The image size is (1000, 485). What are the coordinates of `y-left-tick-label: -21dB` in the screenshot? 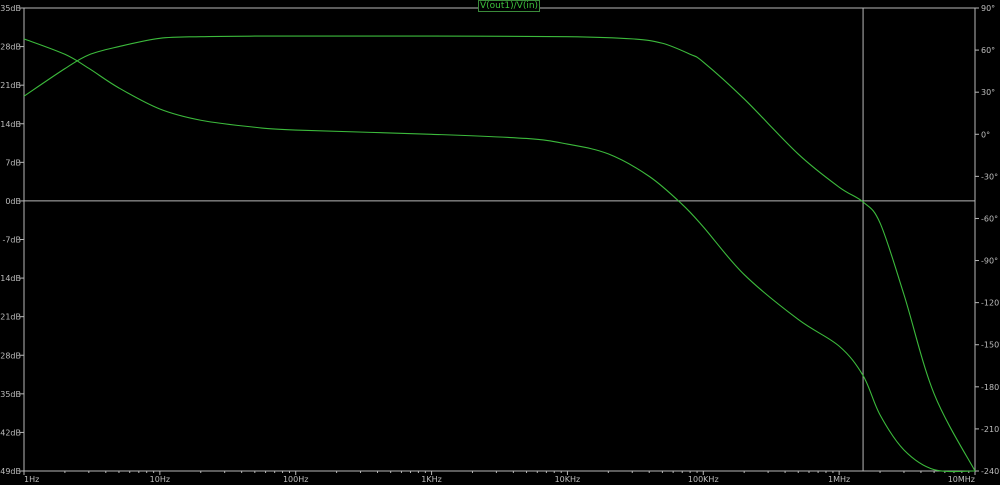 It's located at (10, 317).